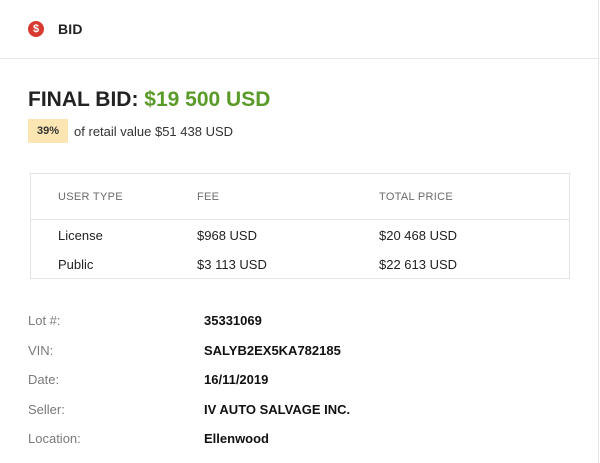 The height and width of the screenshot is (463, 600). I want to click on bid-section-title: BID, so click(70, 29).